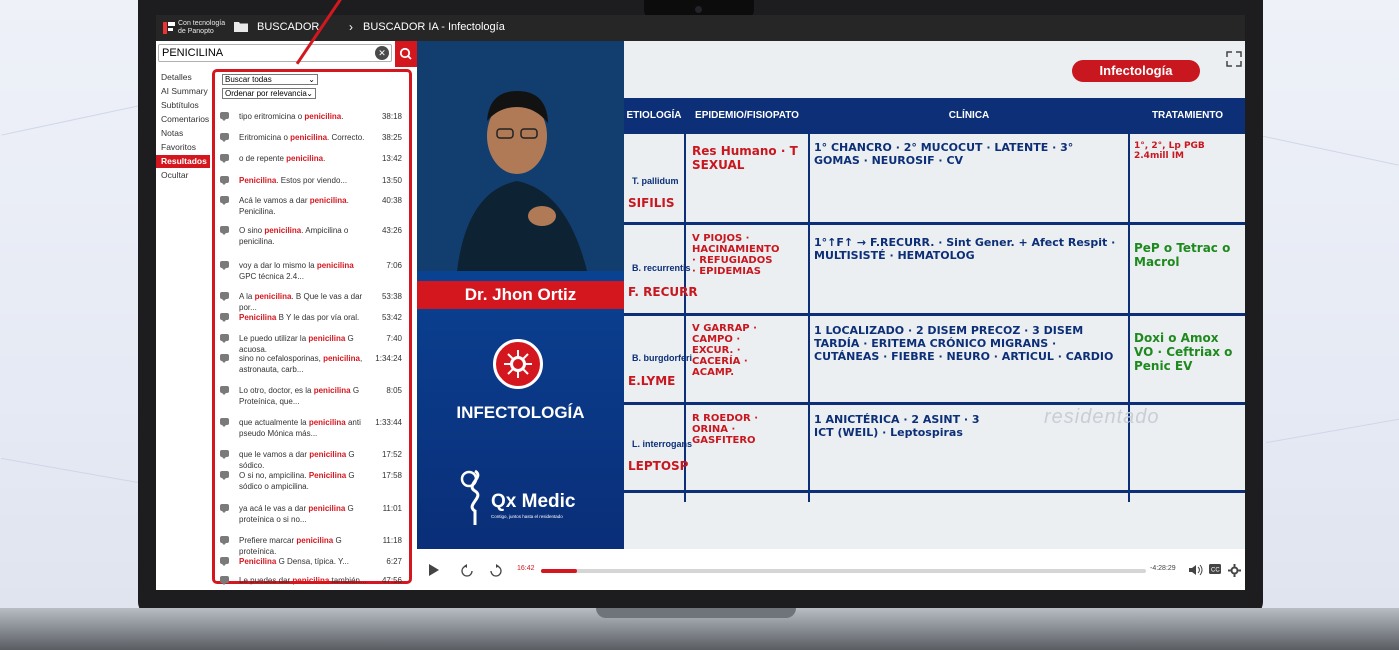  I want to click on result-text-before: que le vamos a dar, so click(274, 454).